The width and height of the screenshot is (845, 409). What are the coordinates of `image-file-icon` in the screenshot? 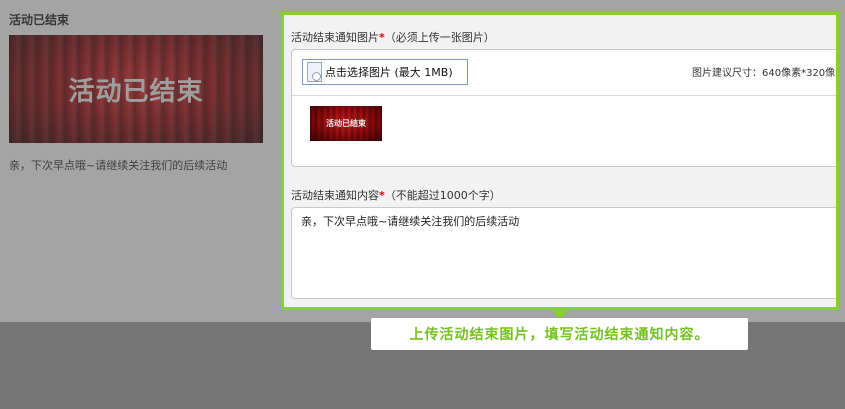 It's located at (314, 72).